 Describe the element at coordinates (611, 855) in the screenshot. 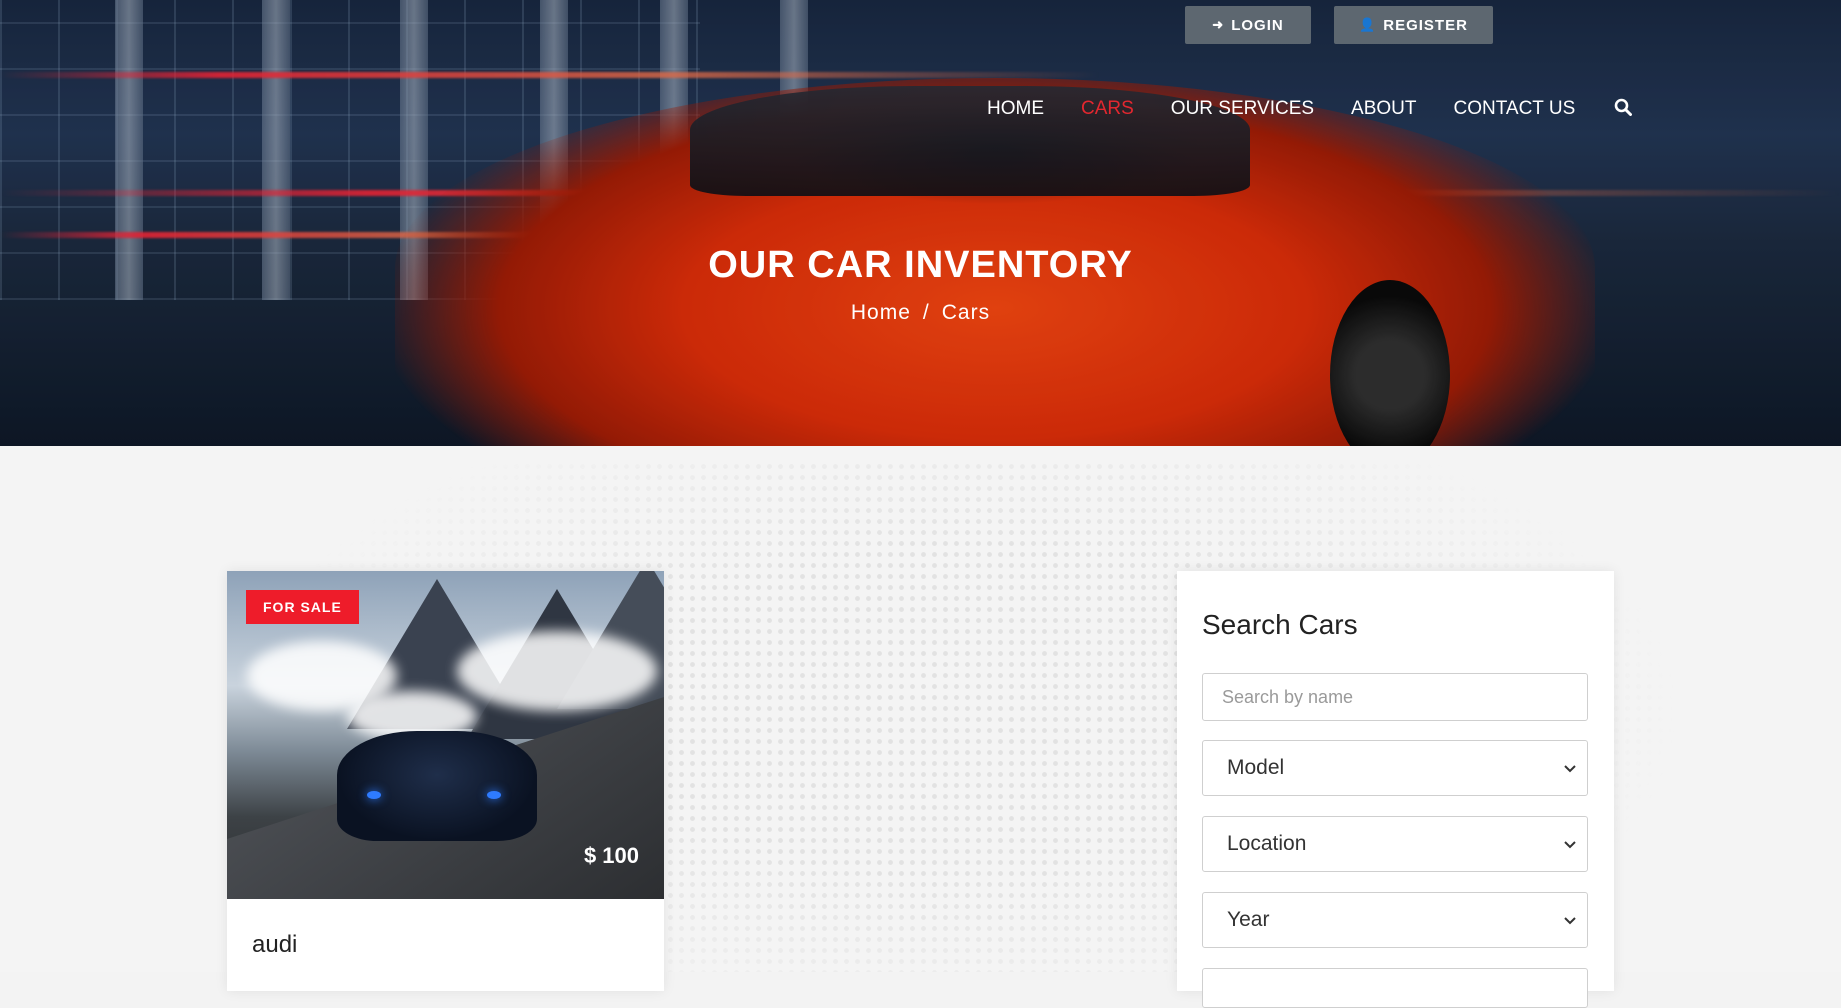

I see `car-price: $ 100` at that location.